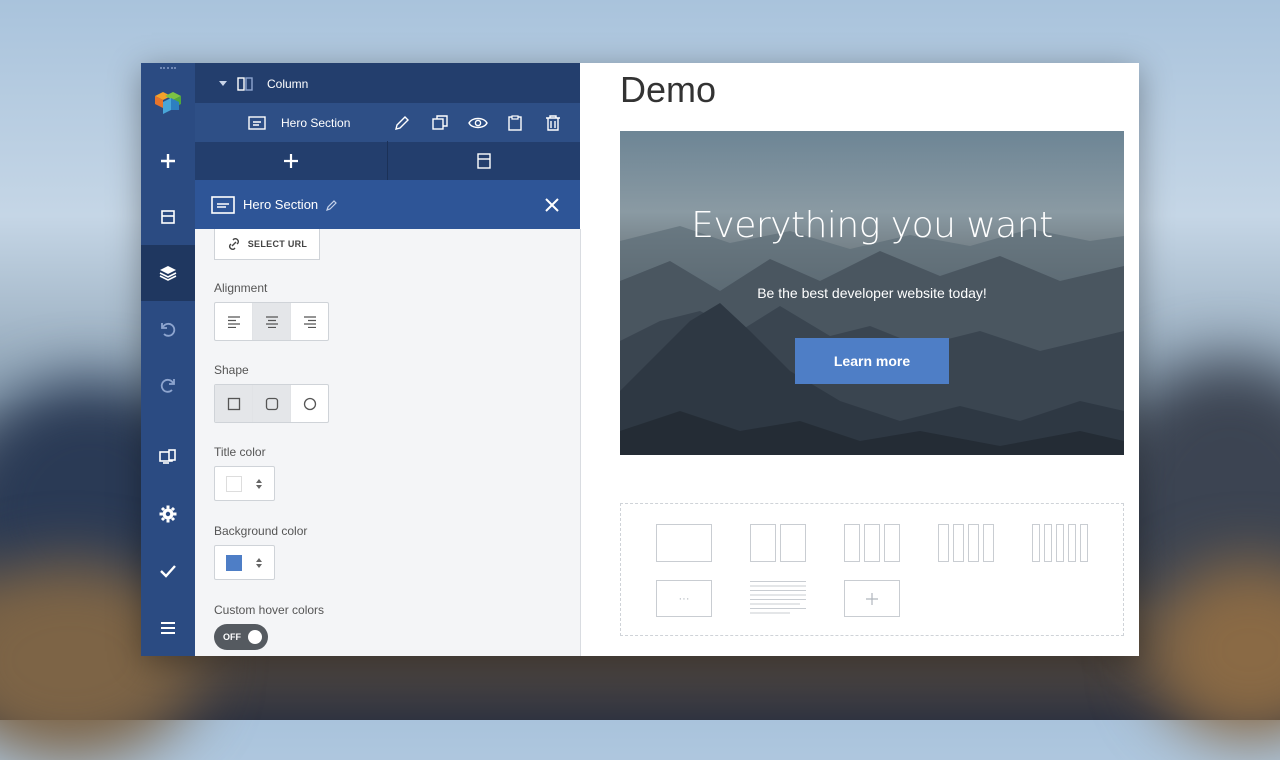 The width and height of the screenshot is (1280, 760). I want to click on align-center-button, so click(272, 321).